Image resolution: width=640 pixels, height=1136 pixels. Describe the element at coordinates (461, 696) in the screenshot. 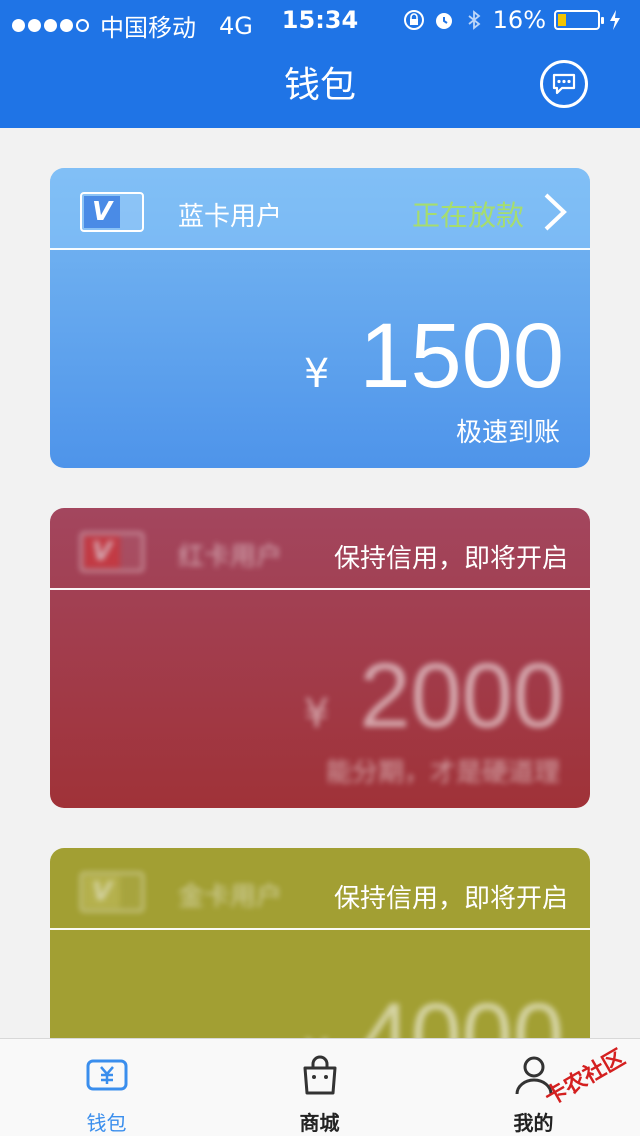

I see `card-amount: 2000` at that location.